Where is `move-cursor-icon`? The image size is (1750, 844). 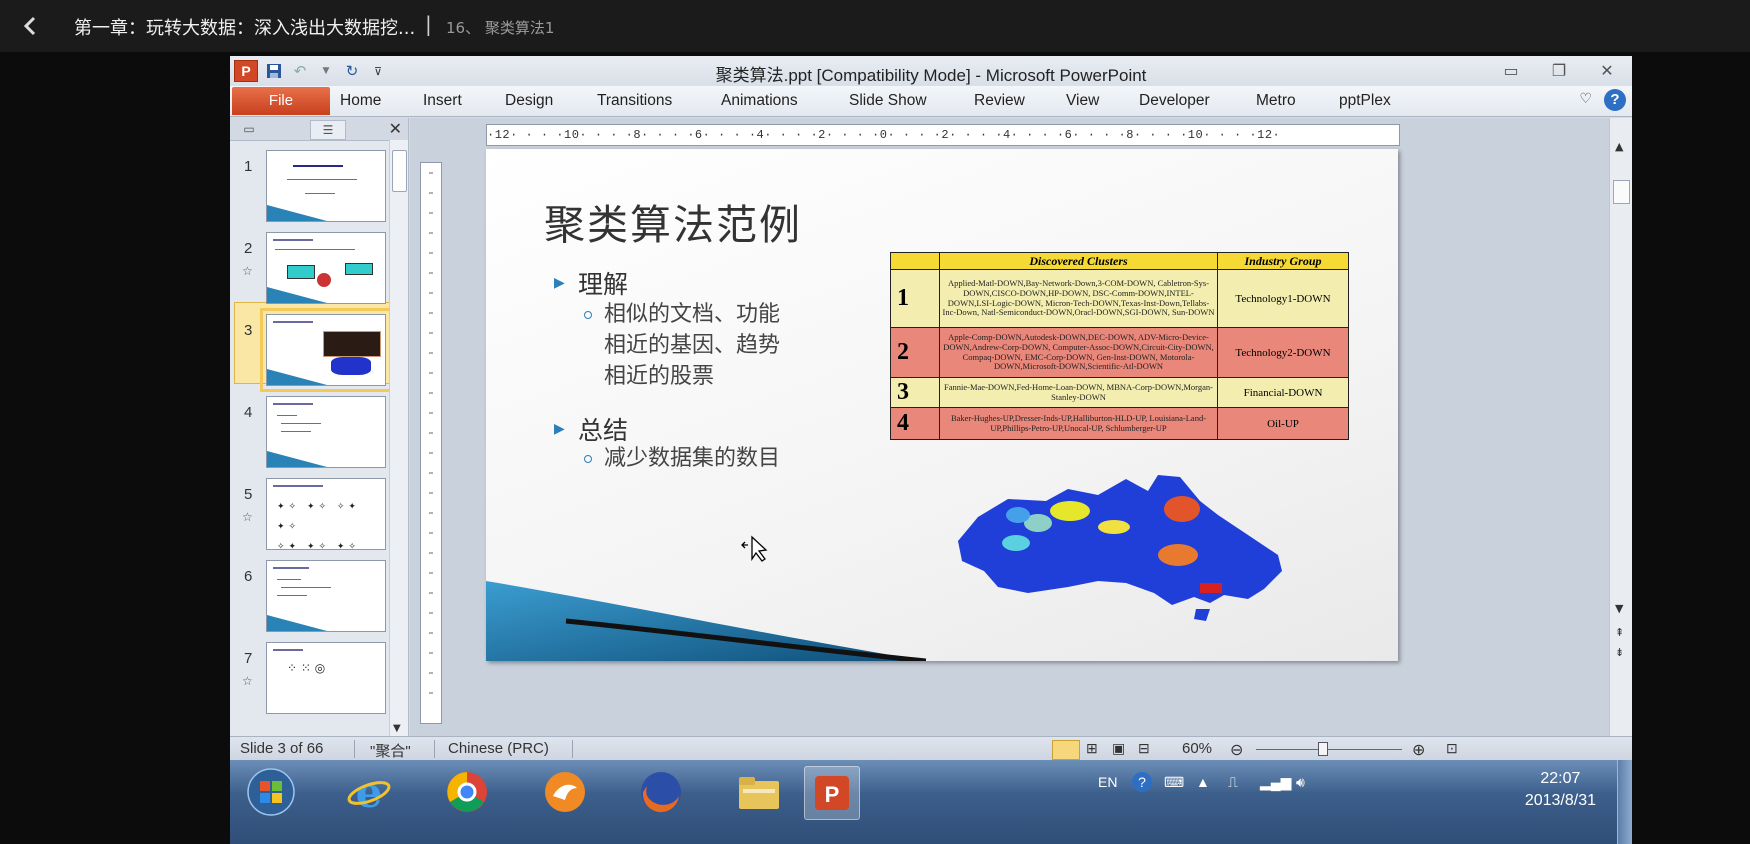 move-cursor-icon is located at coordinates (754, 548).